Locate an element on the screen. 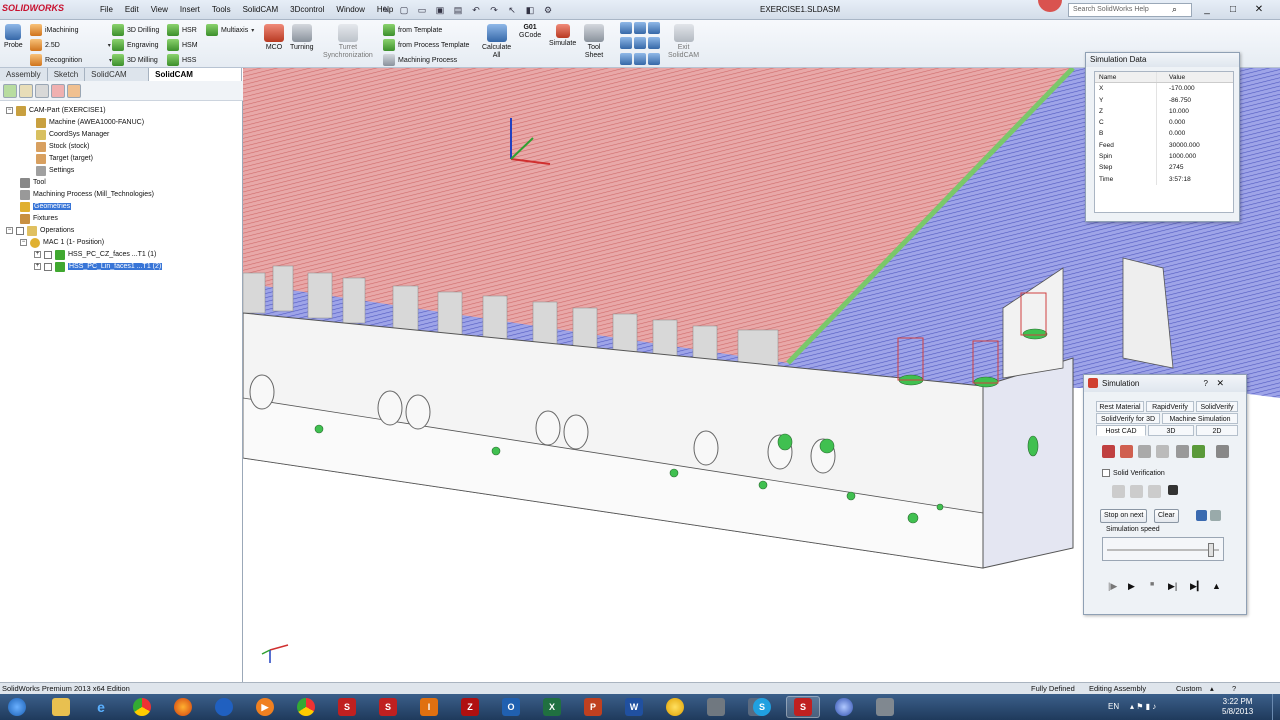 The width and height of the screenshot is (1280, 720). tab-machine-simulation: Machine Simulation is located at coordinates (1200, 418).